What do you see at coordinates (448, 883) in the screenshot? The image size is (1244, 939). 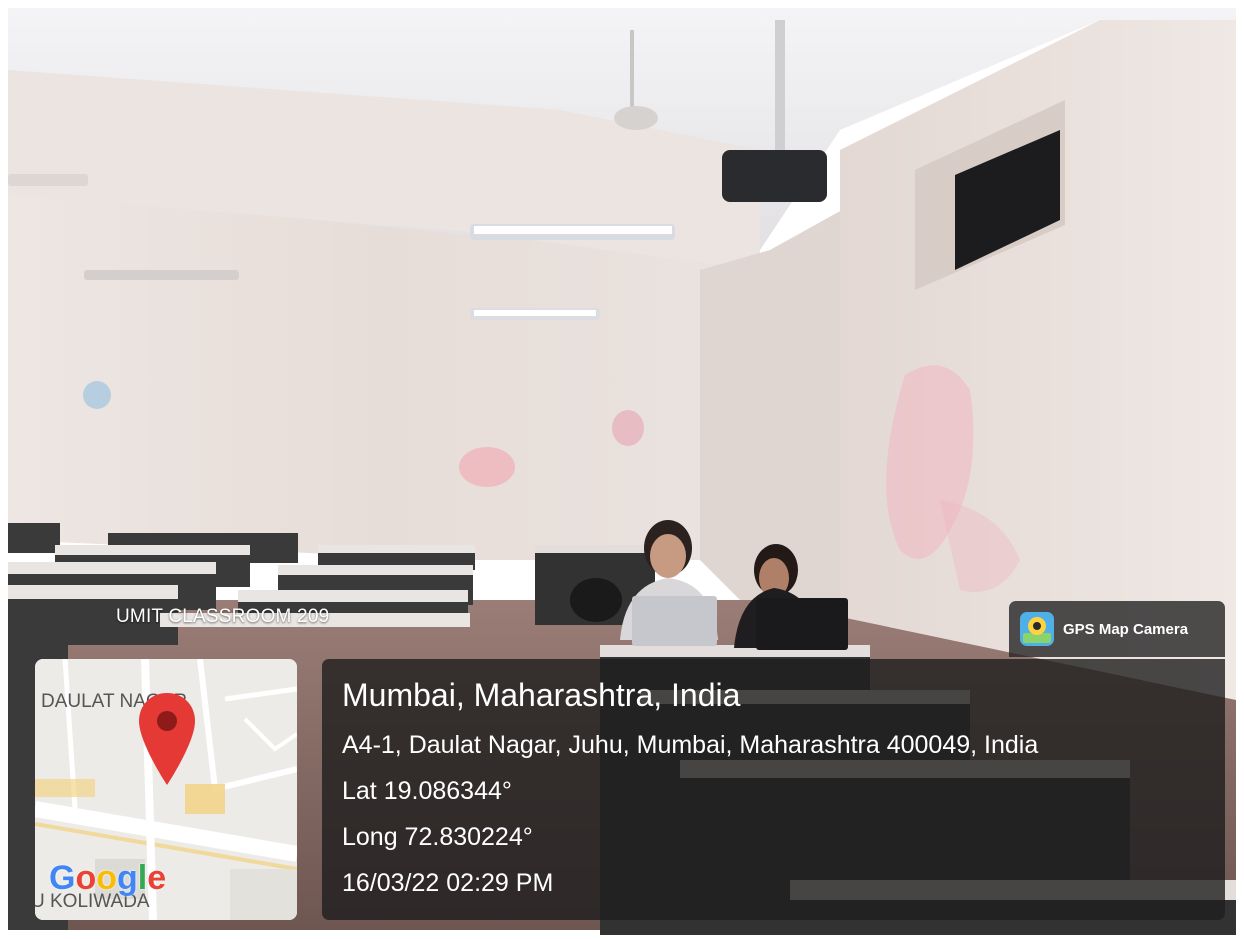 I see `timestamp: 16/03/22 02:29 PM` at bounding box center [448, 883].